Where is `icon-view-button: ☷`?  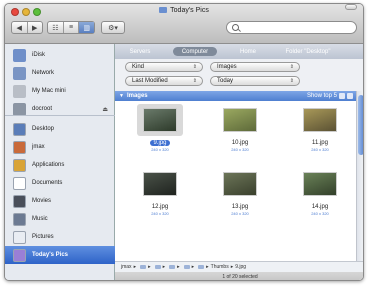 icon-view-button: ☷ is located at coordinates (56, 27).